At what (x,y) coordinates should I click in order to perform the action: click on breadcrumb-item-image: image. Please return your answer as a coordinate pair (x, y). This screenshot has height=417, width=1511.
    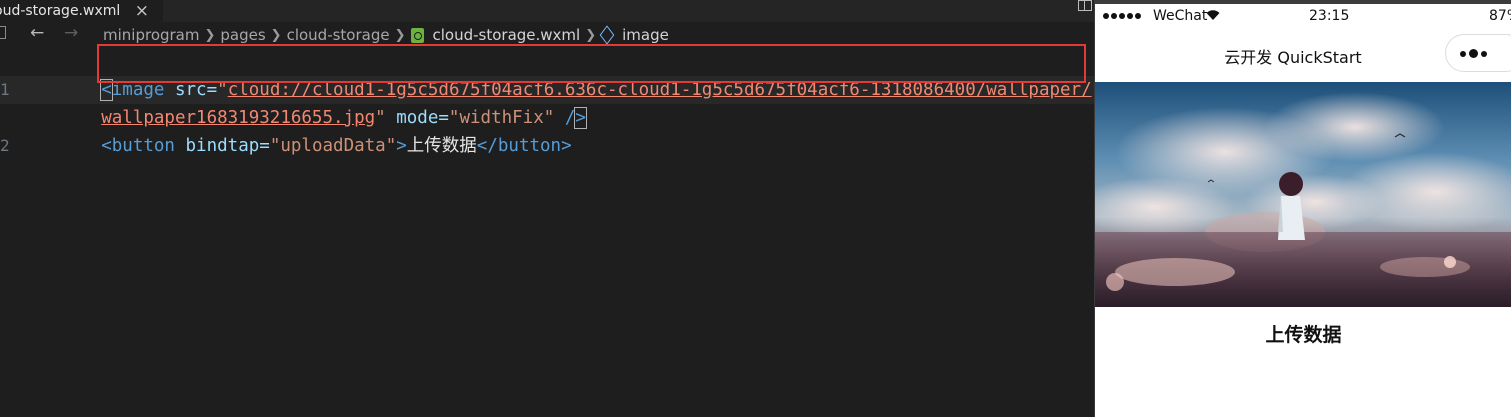
    Looking at the image, I should click on (645, 35).